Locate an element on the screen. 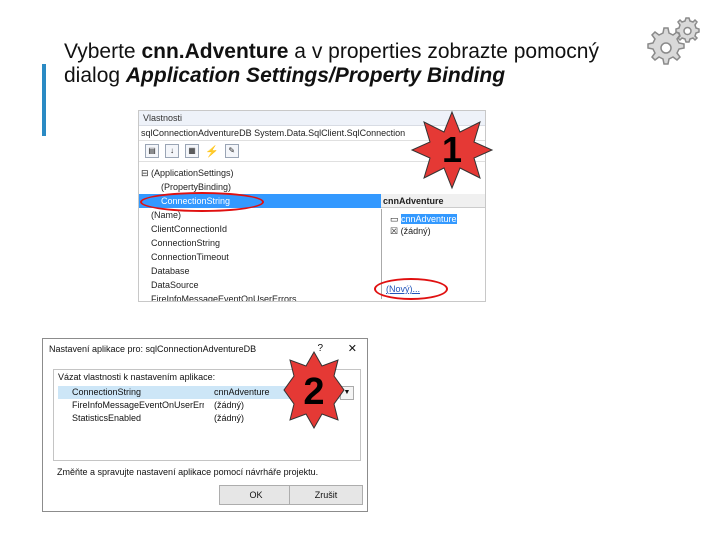 This screenshot has width=720, height=540. binding-property-name: FireInfoMessageEventOnUserErr is located at coordinates (138, 405).